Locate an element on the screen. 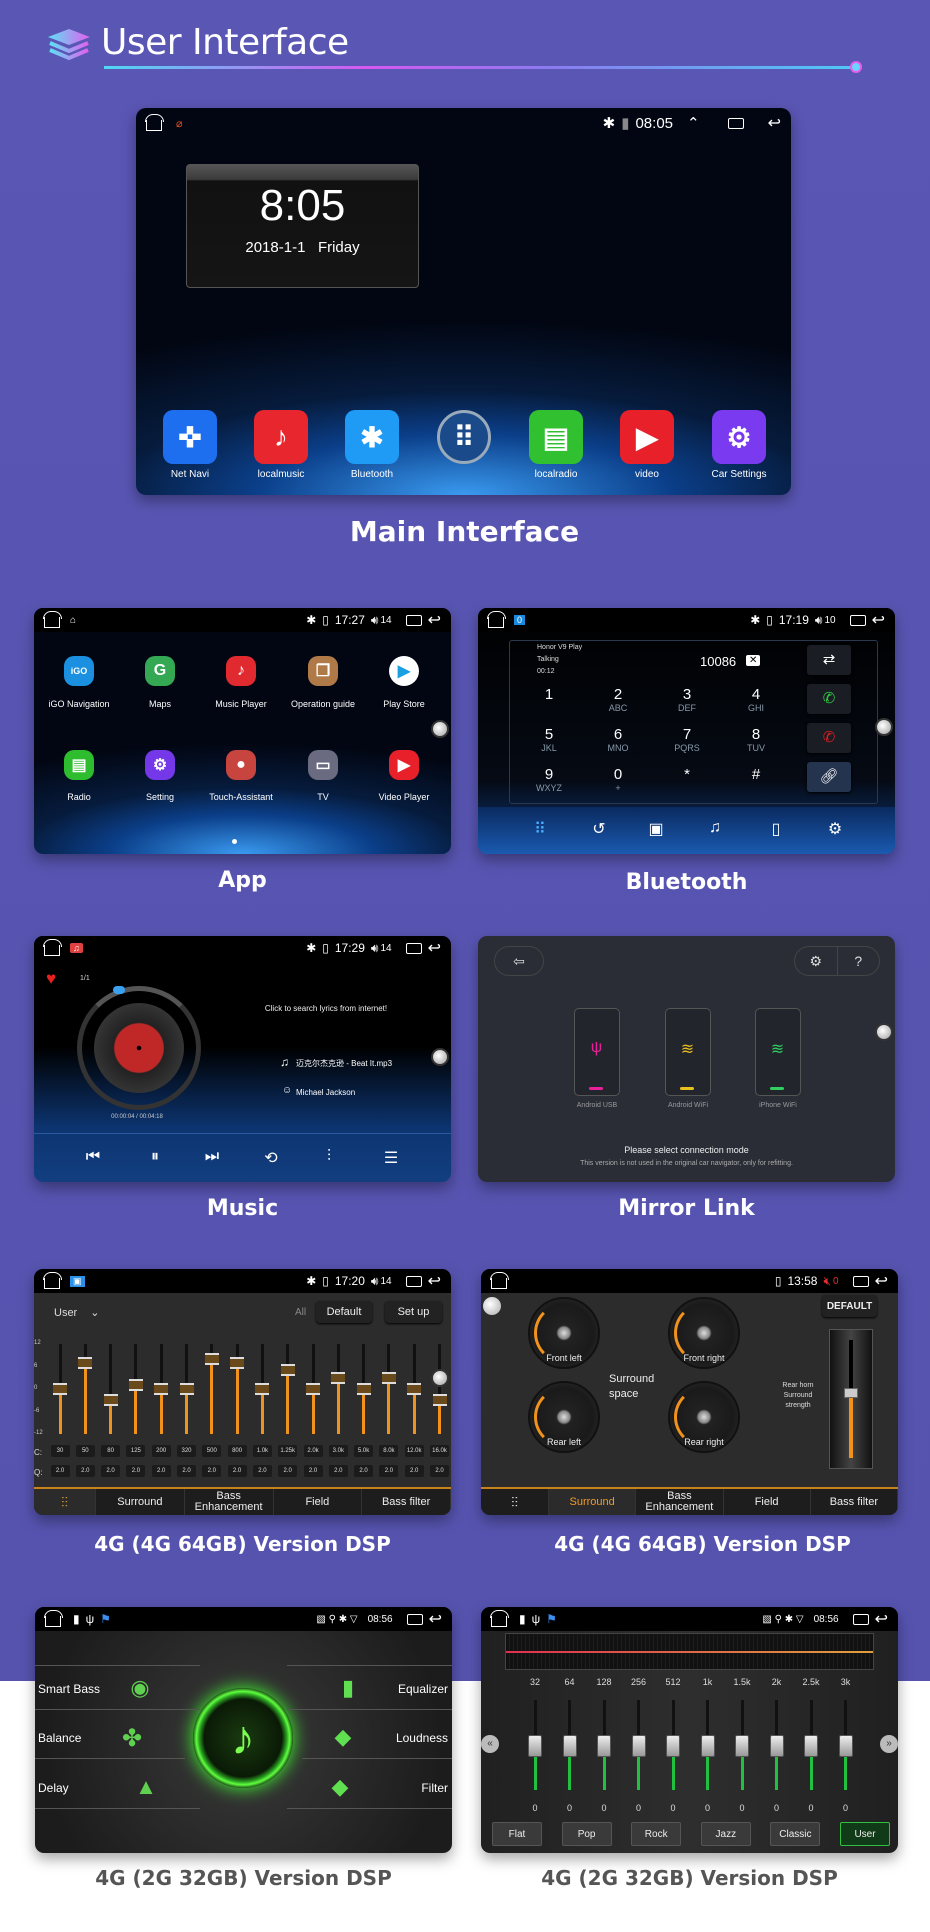 Image resolution: width=930 pixels, height=1932 pixels. play-icon: ▶ is located at coordinates (404, 765).